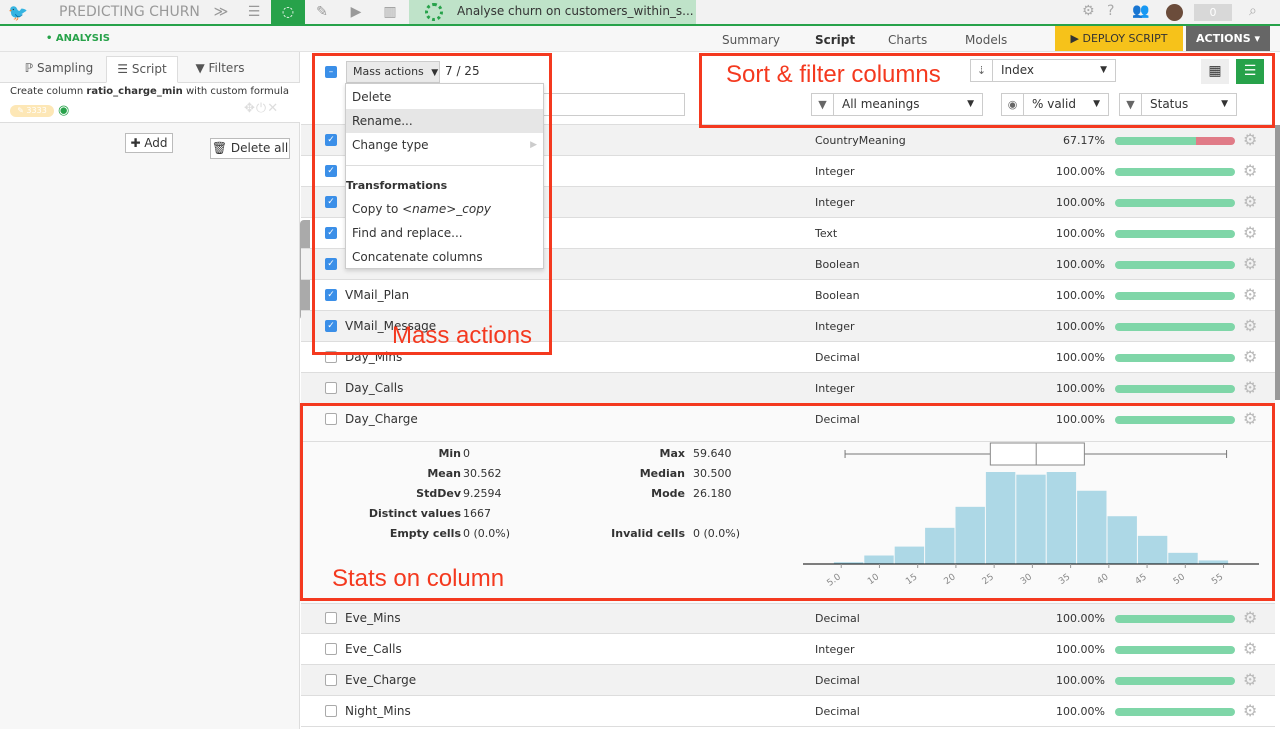 The height and width of the screenshot is (729, 1280). Describe the element at coordinates (250, 148) in the screenshot. I see `delete-all-button: 🗑 Delete all` at that location.